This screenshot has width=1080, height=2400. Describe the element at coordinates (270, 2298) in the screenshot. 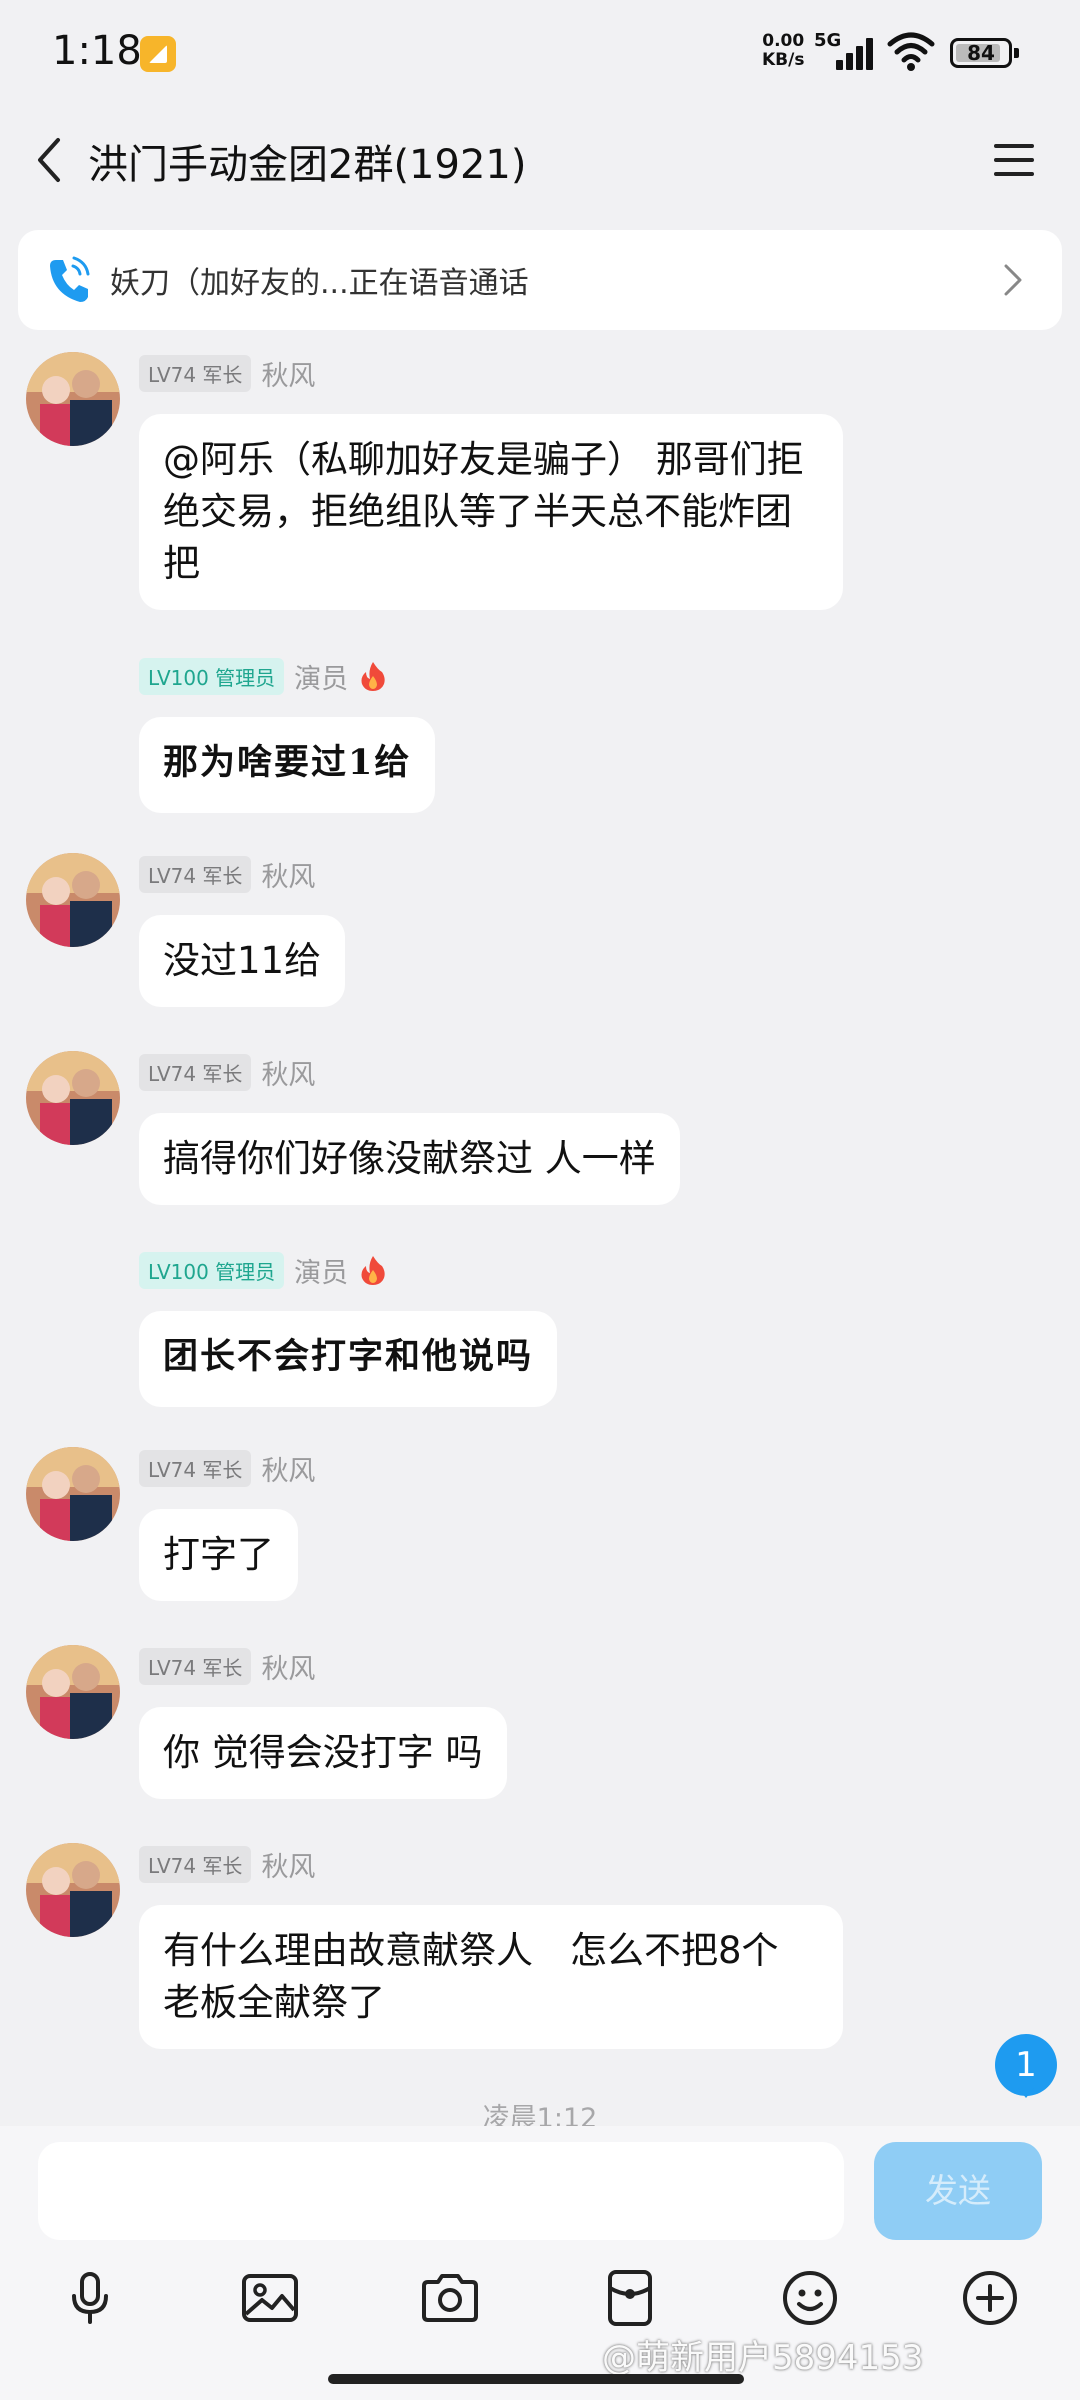

I see `image-icon` at that location.